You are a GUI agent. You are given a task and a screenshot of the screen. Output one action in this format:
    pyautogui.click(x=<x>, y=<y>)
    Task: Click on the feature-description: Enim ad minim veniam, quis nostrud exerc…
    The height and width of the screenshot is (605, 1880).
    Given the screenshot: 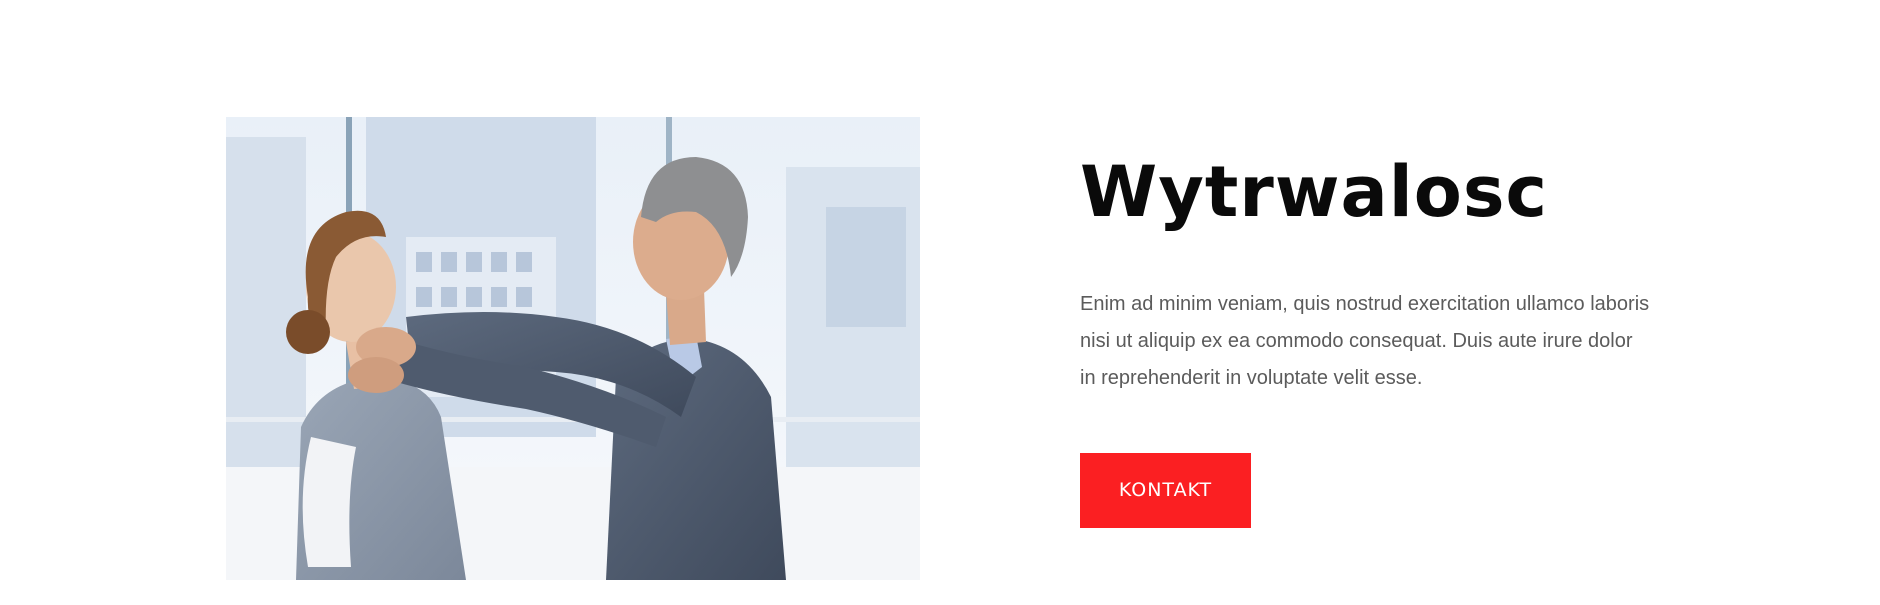 What is the action you would take?
    pyautogui.click(x=1365, y=341)
    